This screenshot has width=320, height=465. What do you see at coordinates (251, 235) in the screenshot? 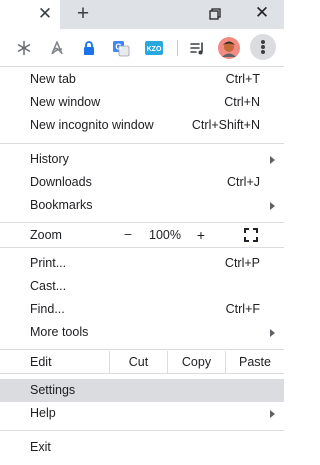
I see `fullscreen-icon` at bounding box center [251, 235].